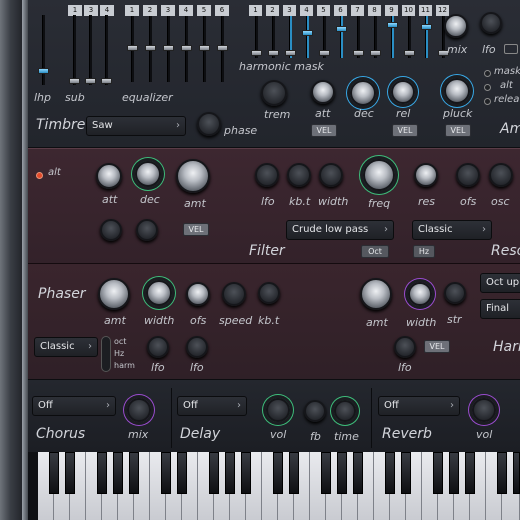 The width and height of the screenshot is (520, 520). I want to click on filter-ofs-knob, so click(468, 175).